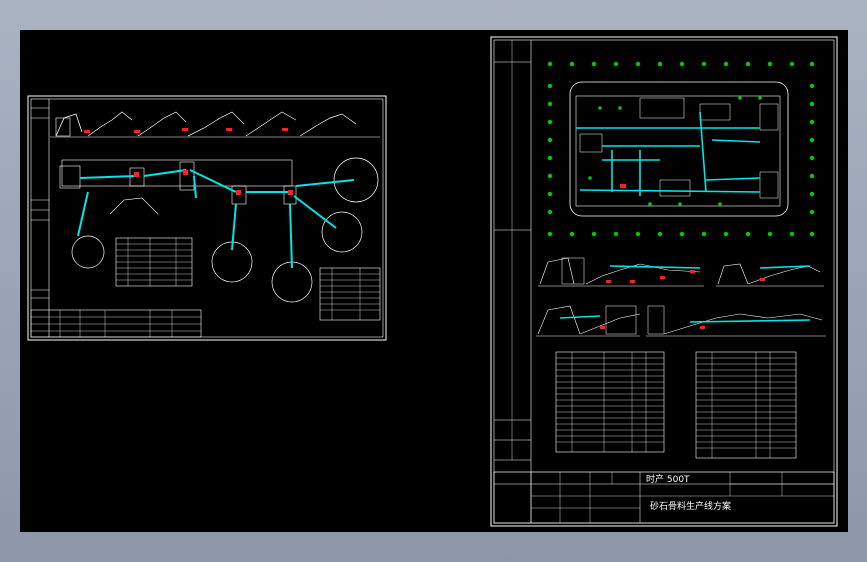 The width and height of the screenshot is (867, 562). I want to click on right-conveyors, so click(685, 217).